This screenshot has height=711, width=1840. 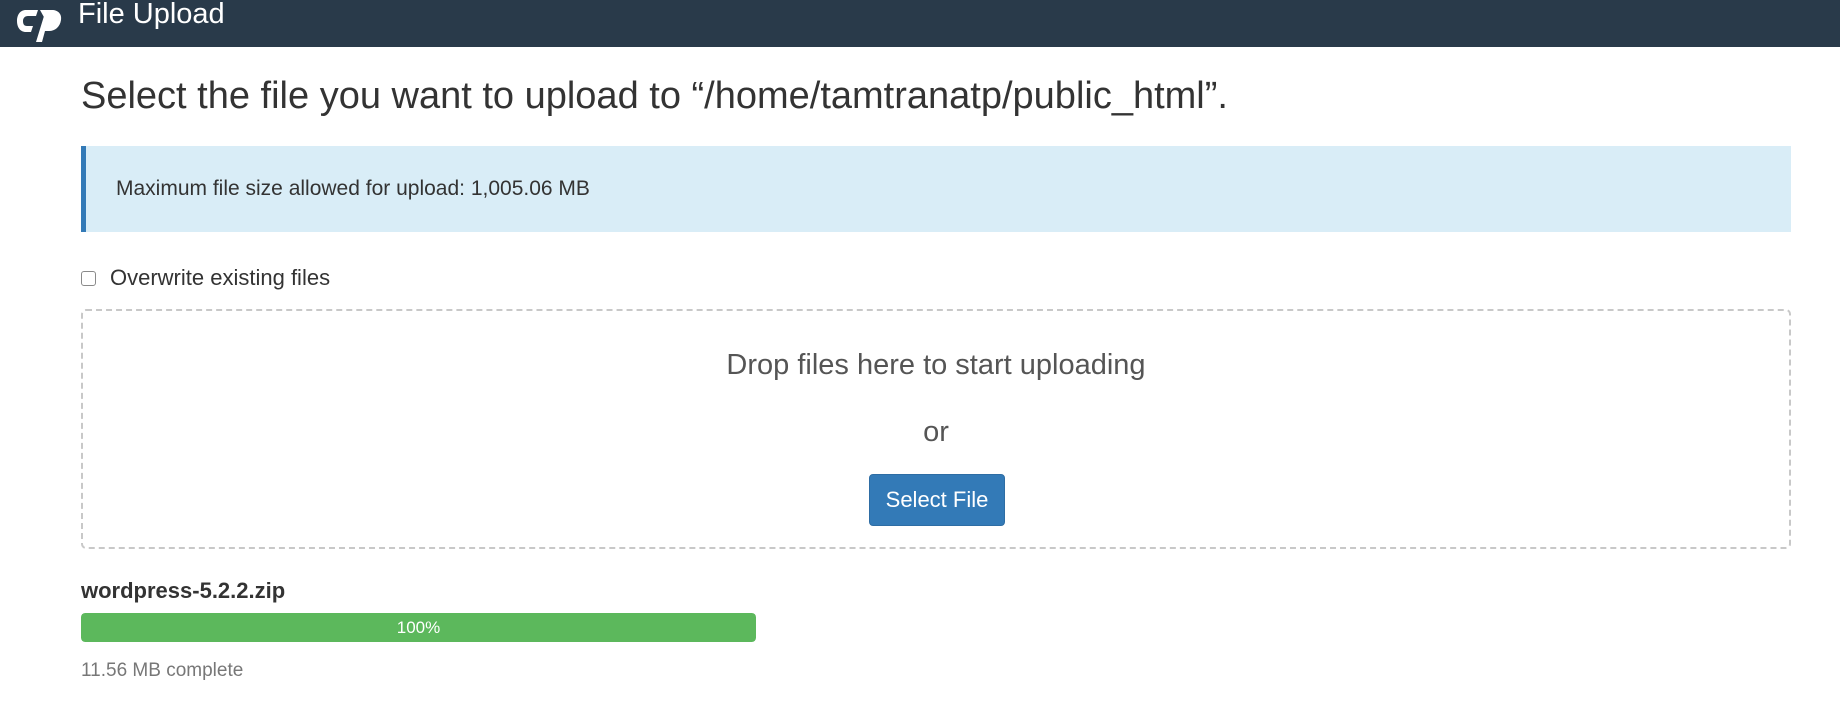 I want to click on upload-progress-fill: 100%, so click(x=418, y=627).